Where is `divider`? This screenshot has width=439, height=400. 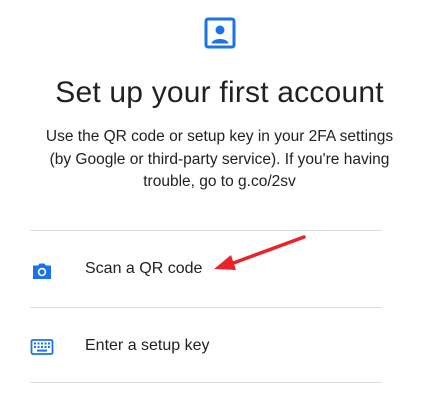 divider is located at coordinates (206, 382).